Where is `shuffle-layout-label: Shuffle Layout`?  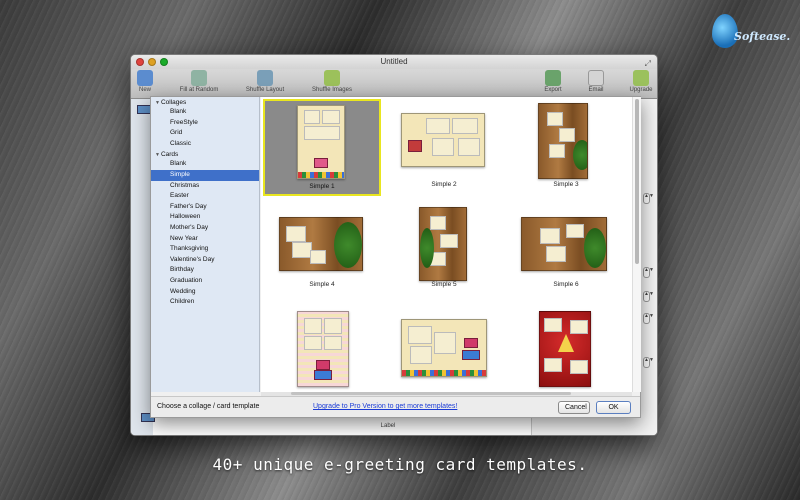
shuffle-layout-label: Shuffle Layout is located at coordinates (265, 90).